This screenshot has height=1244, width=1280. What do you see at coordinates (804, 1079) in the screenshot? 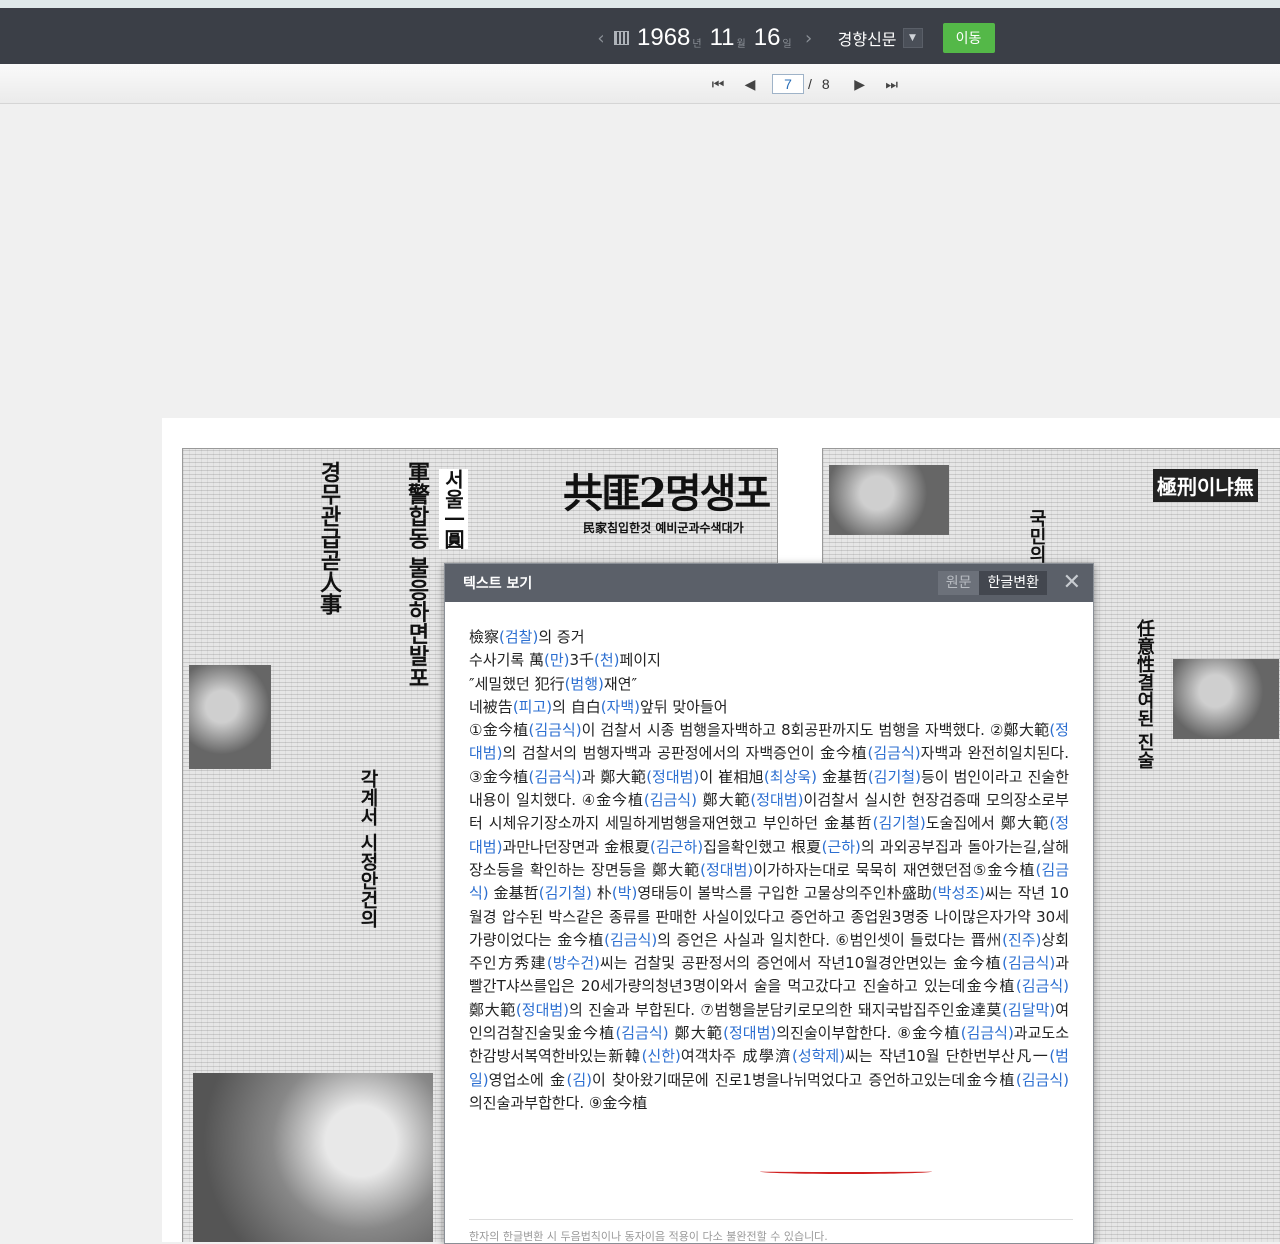
I see `text-segment: 이 찾아왔기때문에 진로1병을나뉘먹었다고 증언하고있는데金今植` at bounding box center [804, 1079].